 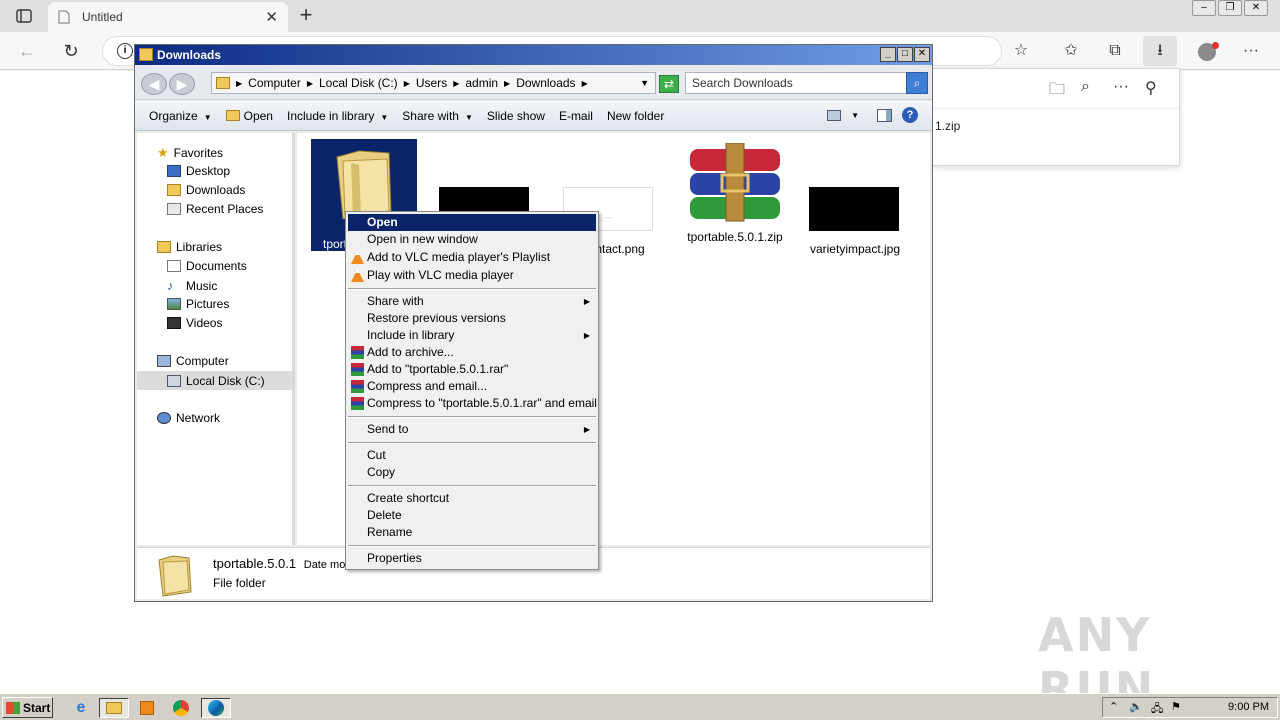 I want to click on menu-item-rename: Rename, so click(x=472, y=532).